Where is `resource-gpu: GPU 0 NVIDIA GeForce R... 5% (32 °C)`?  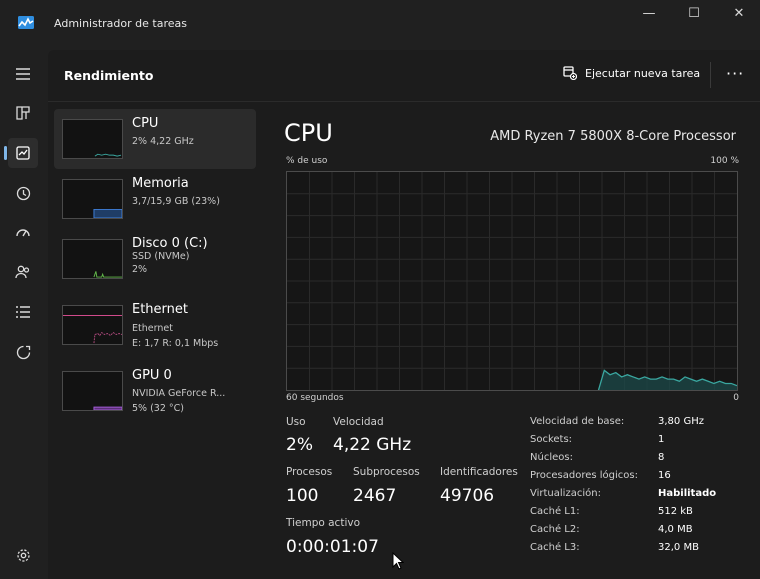 resource-gpu: GPU 0 NVIDIA GeForce R... 5% (32 °C) is located at coordinates (155, 391).